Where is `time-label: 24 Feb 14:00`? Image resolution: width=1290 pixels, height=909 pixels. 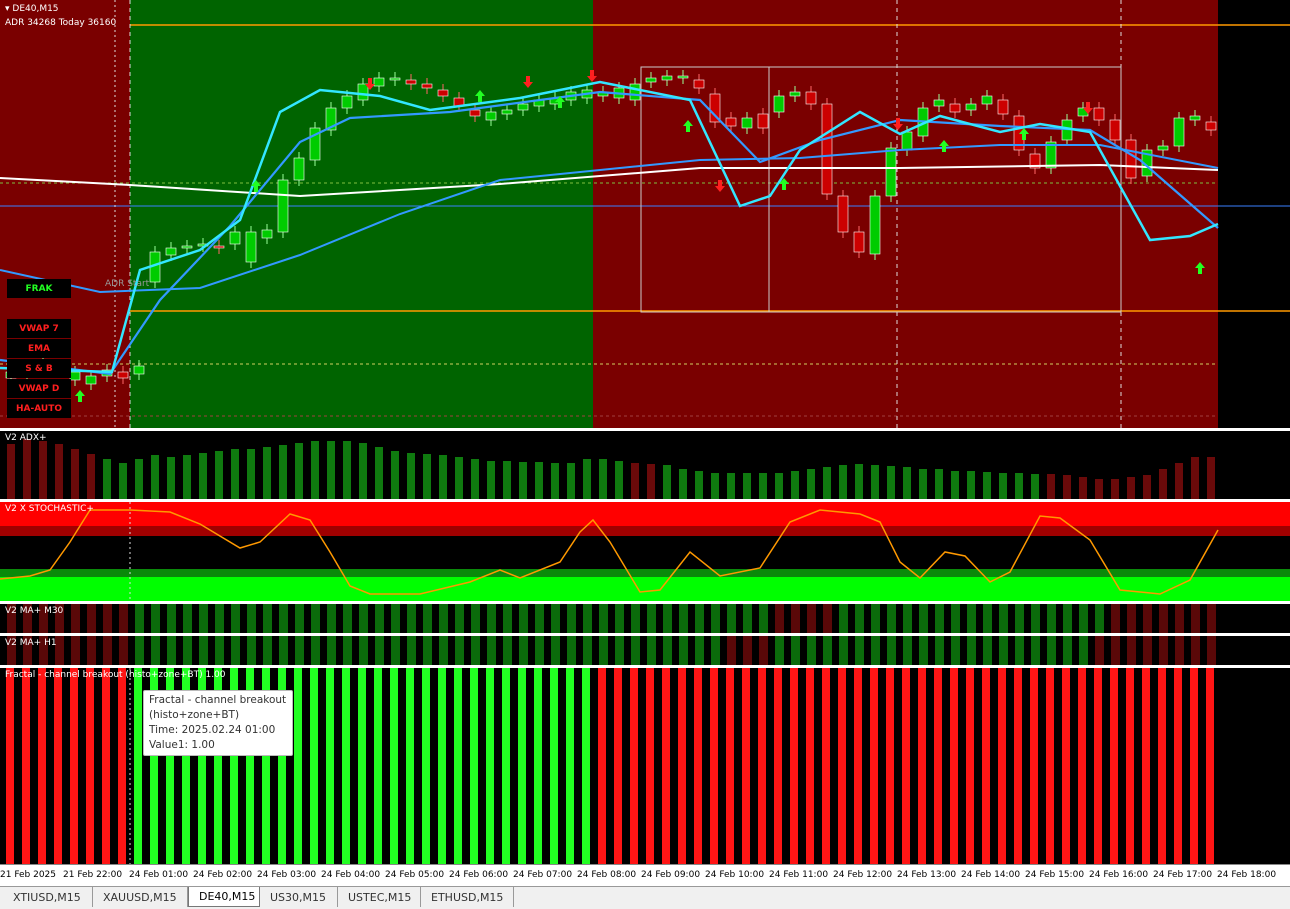 time-label: 24 Feb 14:00 is located at coordinates (991, 875).